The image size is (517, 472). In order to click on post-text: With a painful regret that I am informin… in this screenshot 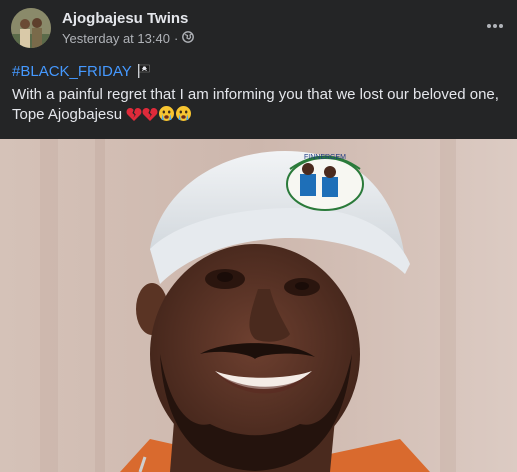, I will do `click(255, 104)`.